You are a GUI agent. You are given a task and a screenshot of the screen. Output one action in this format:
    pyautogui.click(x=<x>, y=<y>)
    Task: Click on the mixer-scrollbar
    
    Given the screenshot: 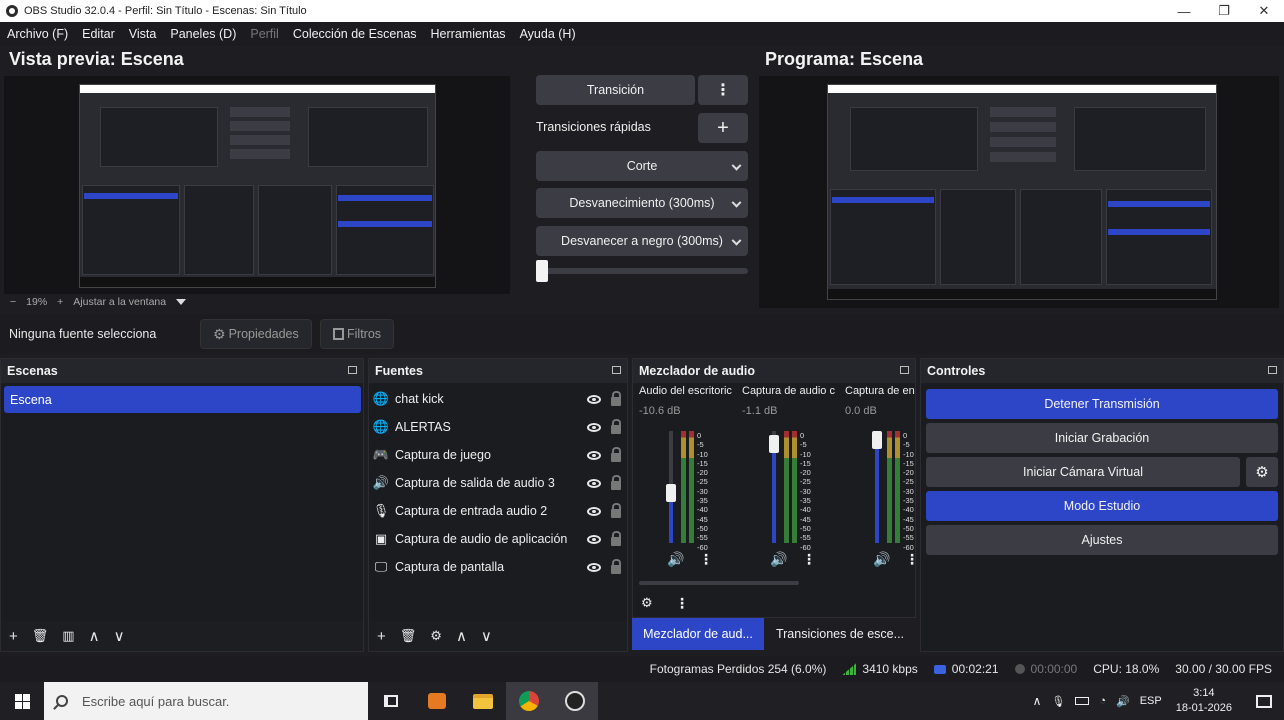 What is the action you would take?
    pyautogui.click(x=719, y=583)
    